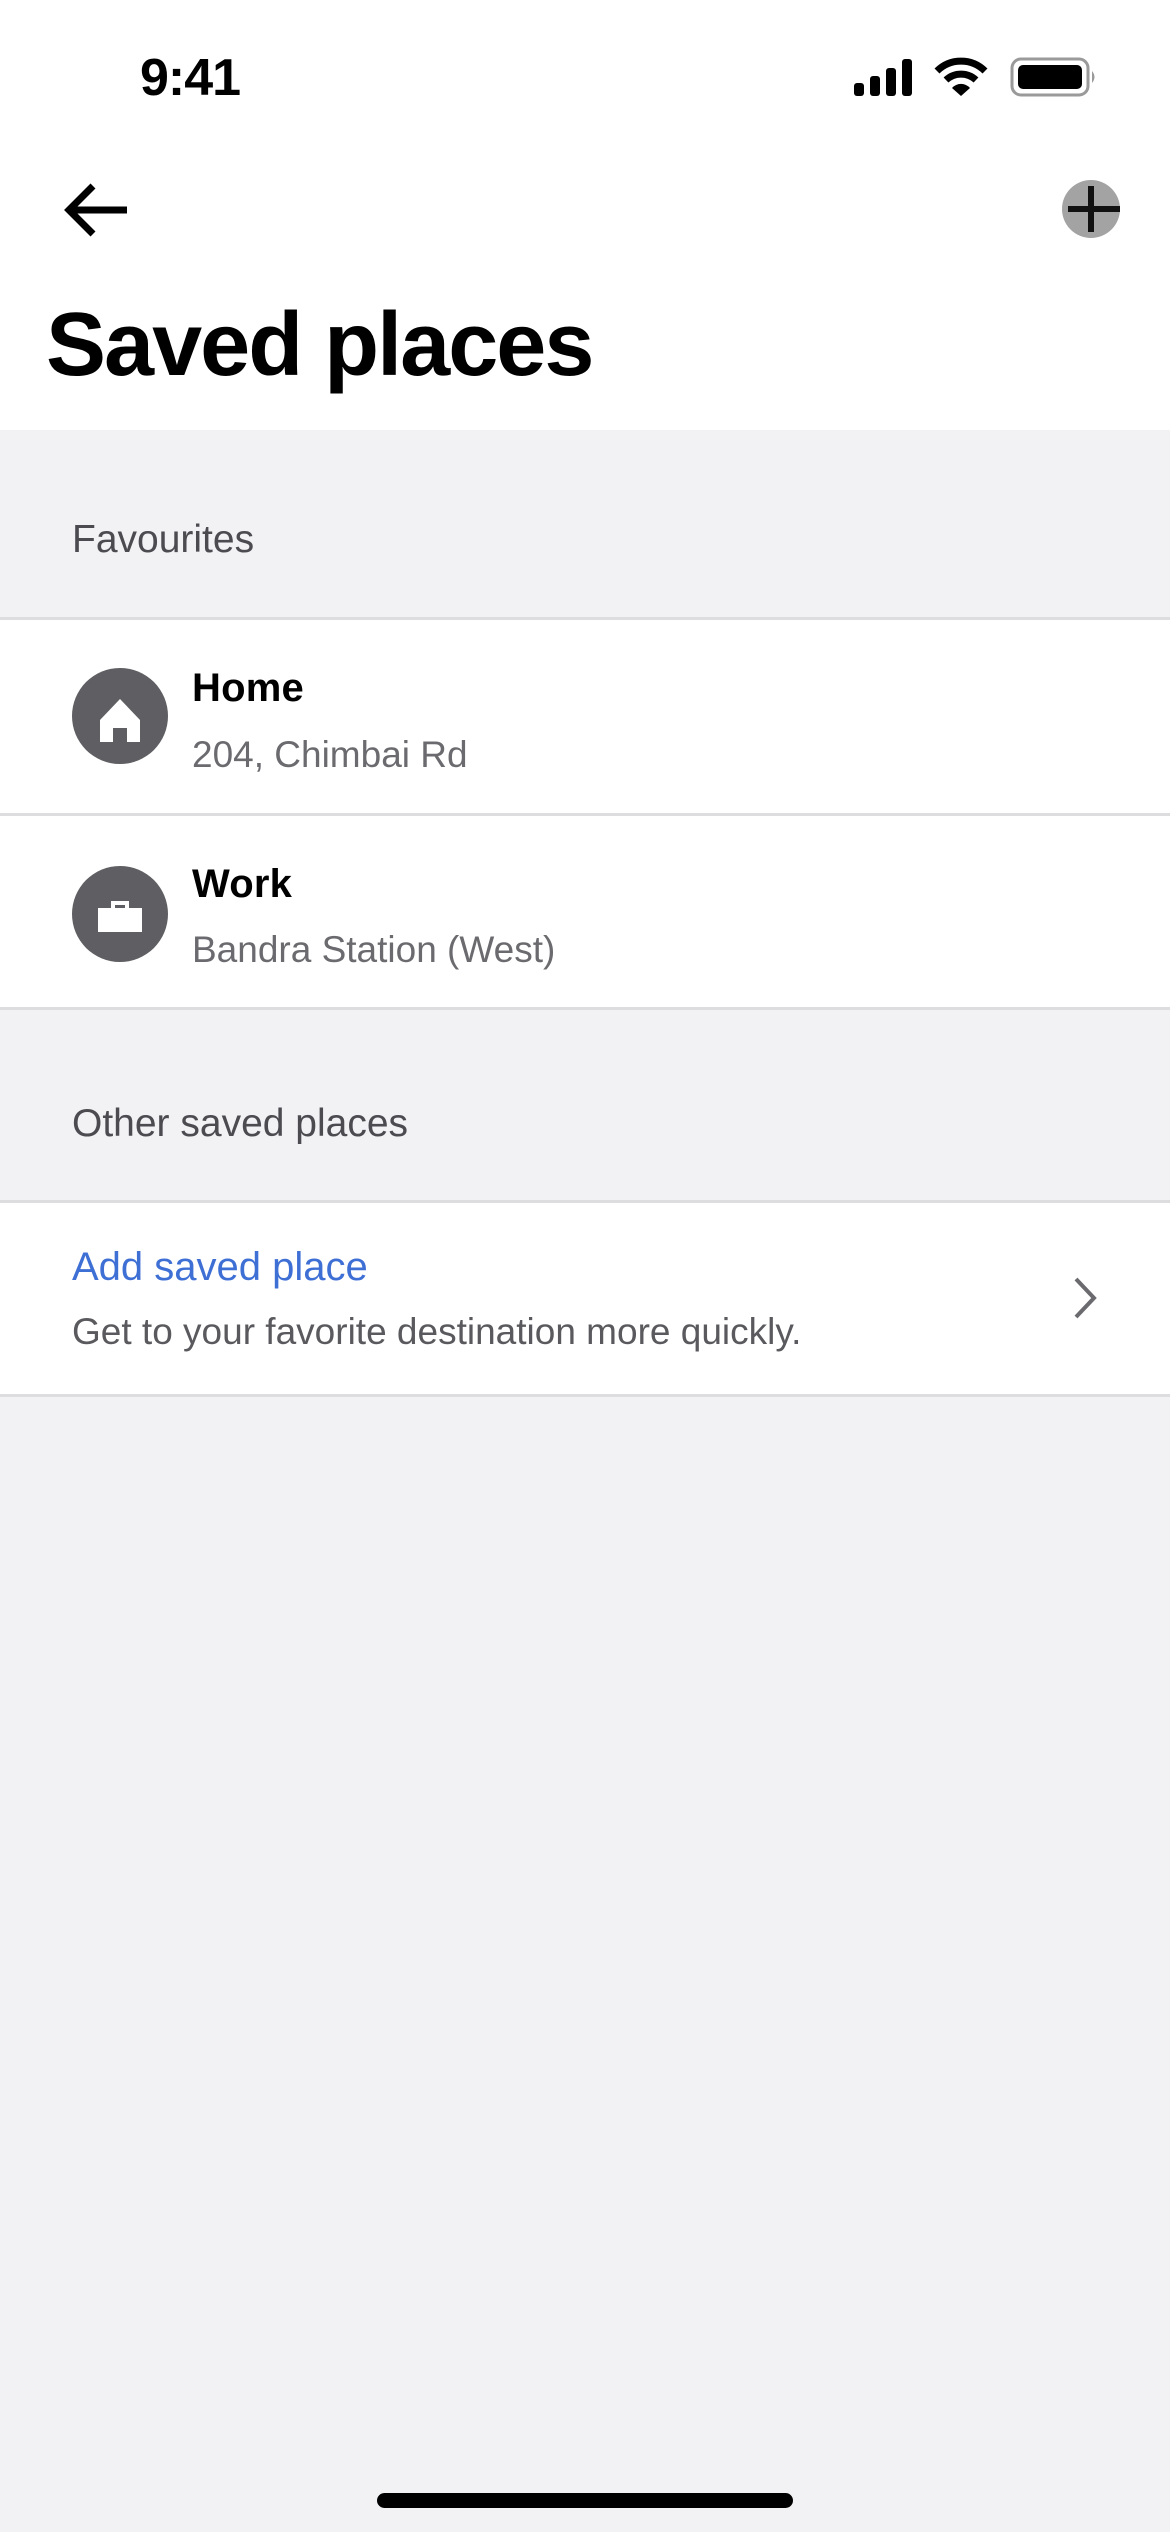 The image size is (1170, 2532). What do you see at coordinates (248, 688) in the screenshot?
I see `place-title: Home` at bounding box center [248, 688].